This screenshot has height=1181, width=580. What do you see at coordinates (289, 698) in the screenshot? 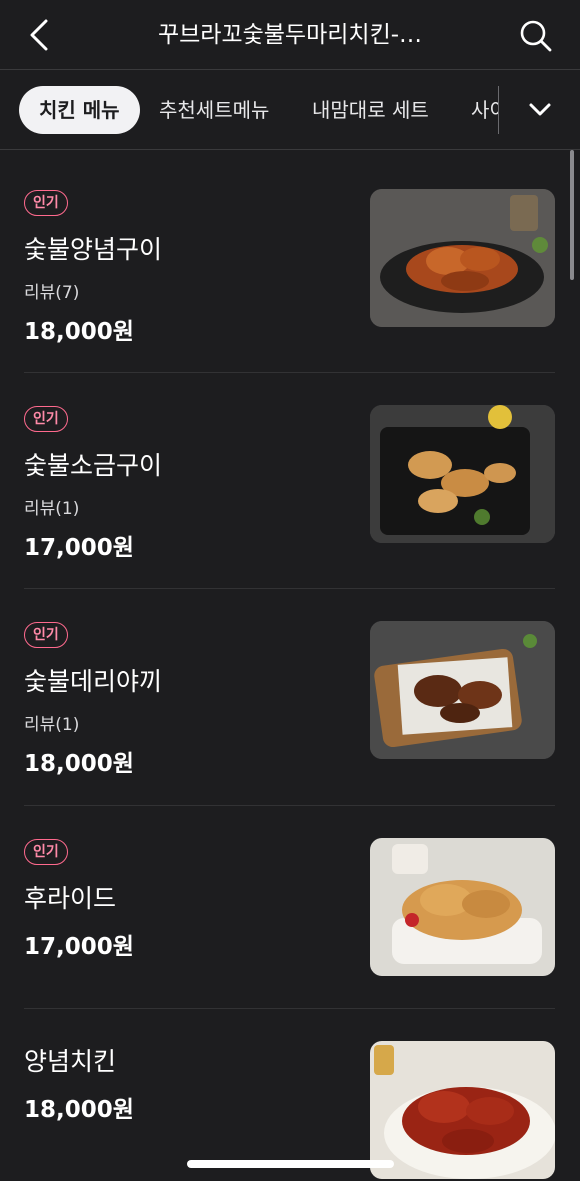
I see `menu-item: 인기 숯불데리야끼 리뷰(1) 18,000원` at bounding box center [289, 698].